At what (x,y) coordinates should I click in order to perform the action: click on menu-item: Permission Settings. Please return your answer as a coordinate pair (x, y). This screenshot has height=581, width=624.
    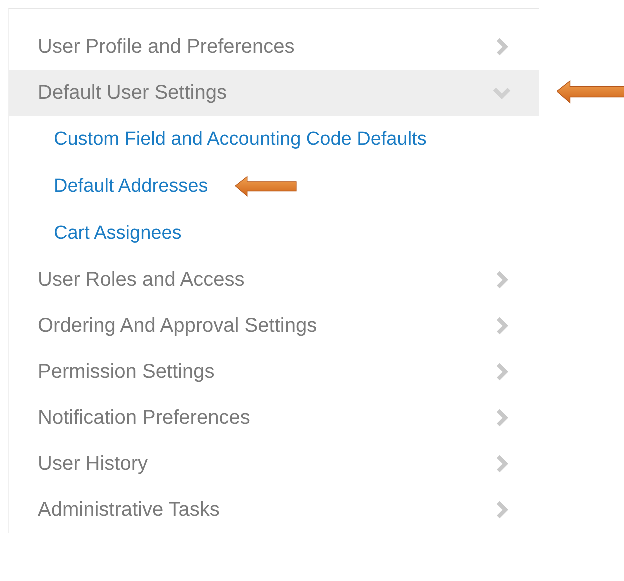
    Looking at the image, I should click on (274, 372).